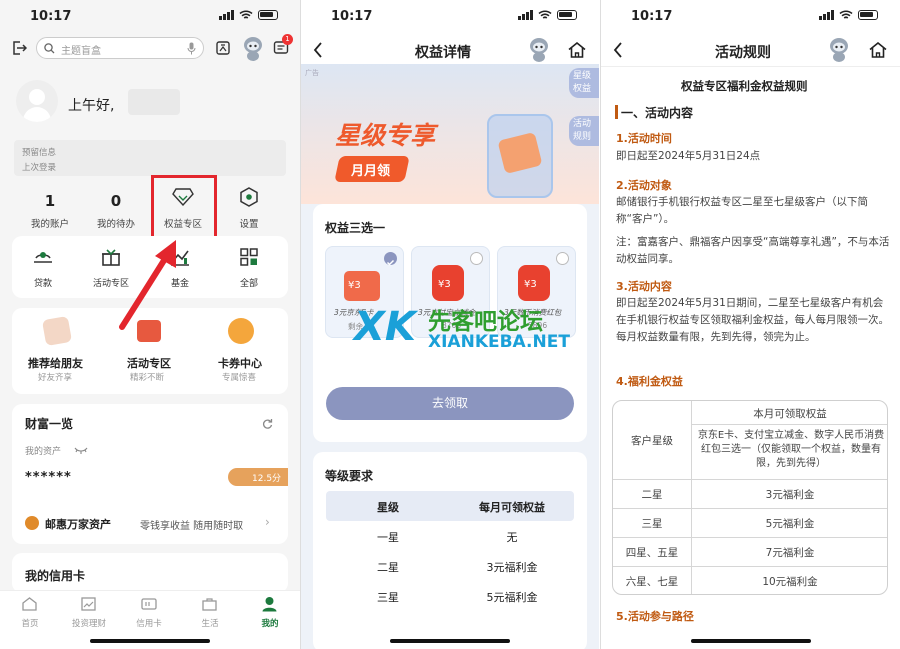 The width and height of the screenshot is (900, 649). Describe the element at coordinates (512, 567) in the screenshot. I see `cell-rights: 3元福利金` at that location.